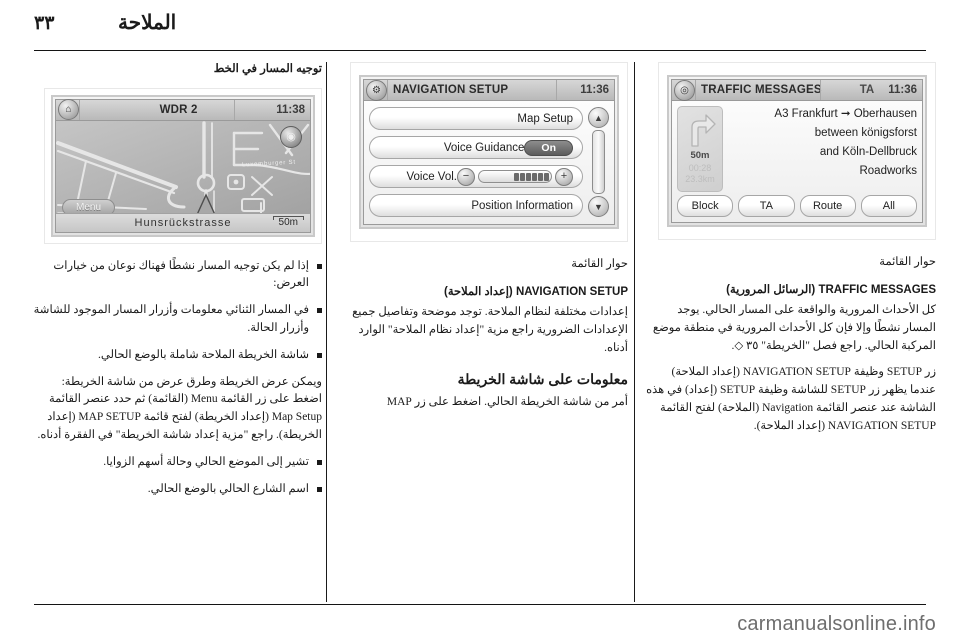 The image size is (960, 642). Describe the element at coordinates (564, 176) in the screenshot. I see `volume-plus-button: +` at that location.